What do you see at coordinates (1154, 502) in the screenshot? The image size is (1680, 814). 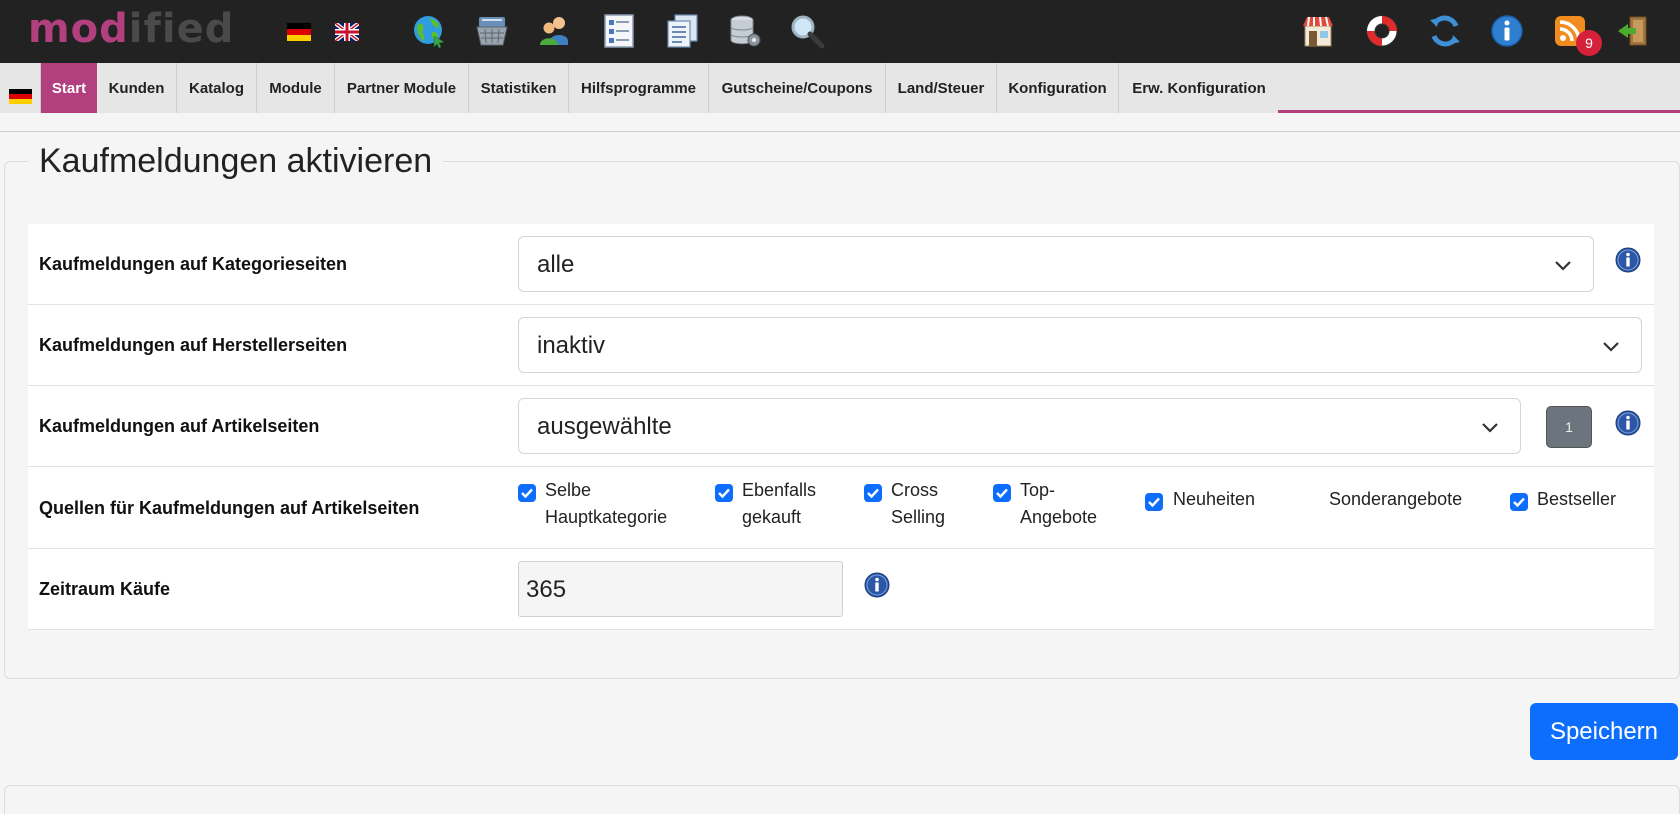 I see `checkbox-neuheiten` at bounding box center [1154, 502].